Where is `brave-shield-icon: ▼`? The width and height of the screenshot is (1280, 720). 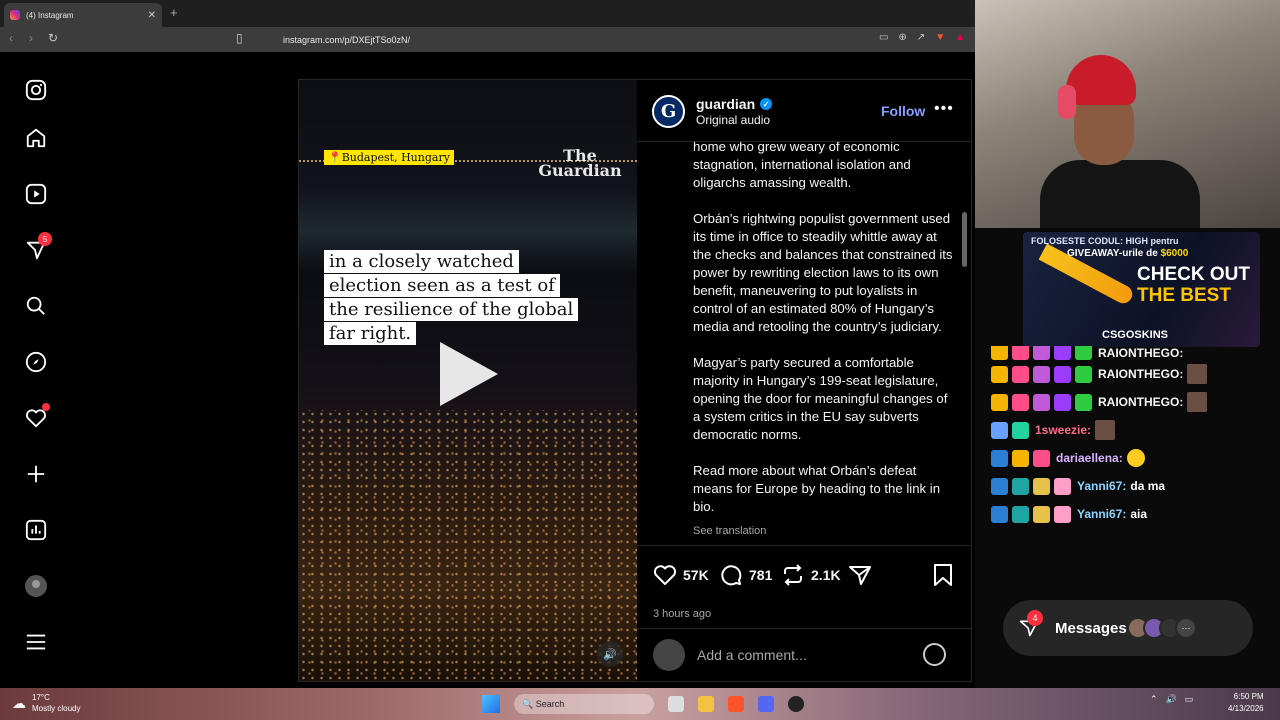 brave-shield-icon: ▼ is located at coordinates (940, 37).